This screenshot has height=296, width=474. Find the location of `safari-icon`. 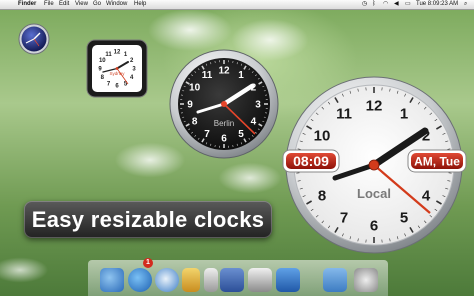

safari-icon is located at coordinates (167, 280).